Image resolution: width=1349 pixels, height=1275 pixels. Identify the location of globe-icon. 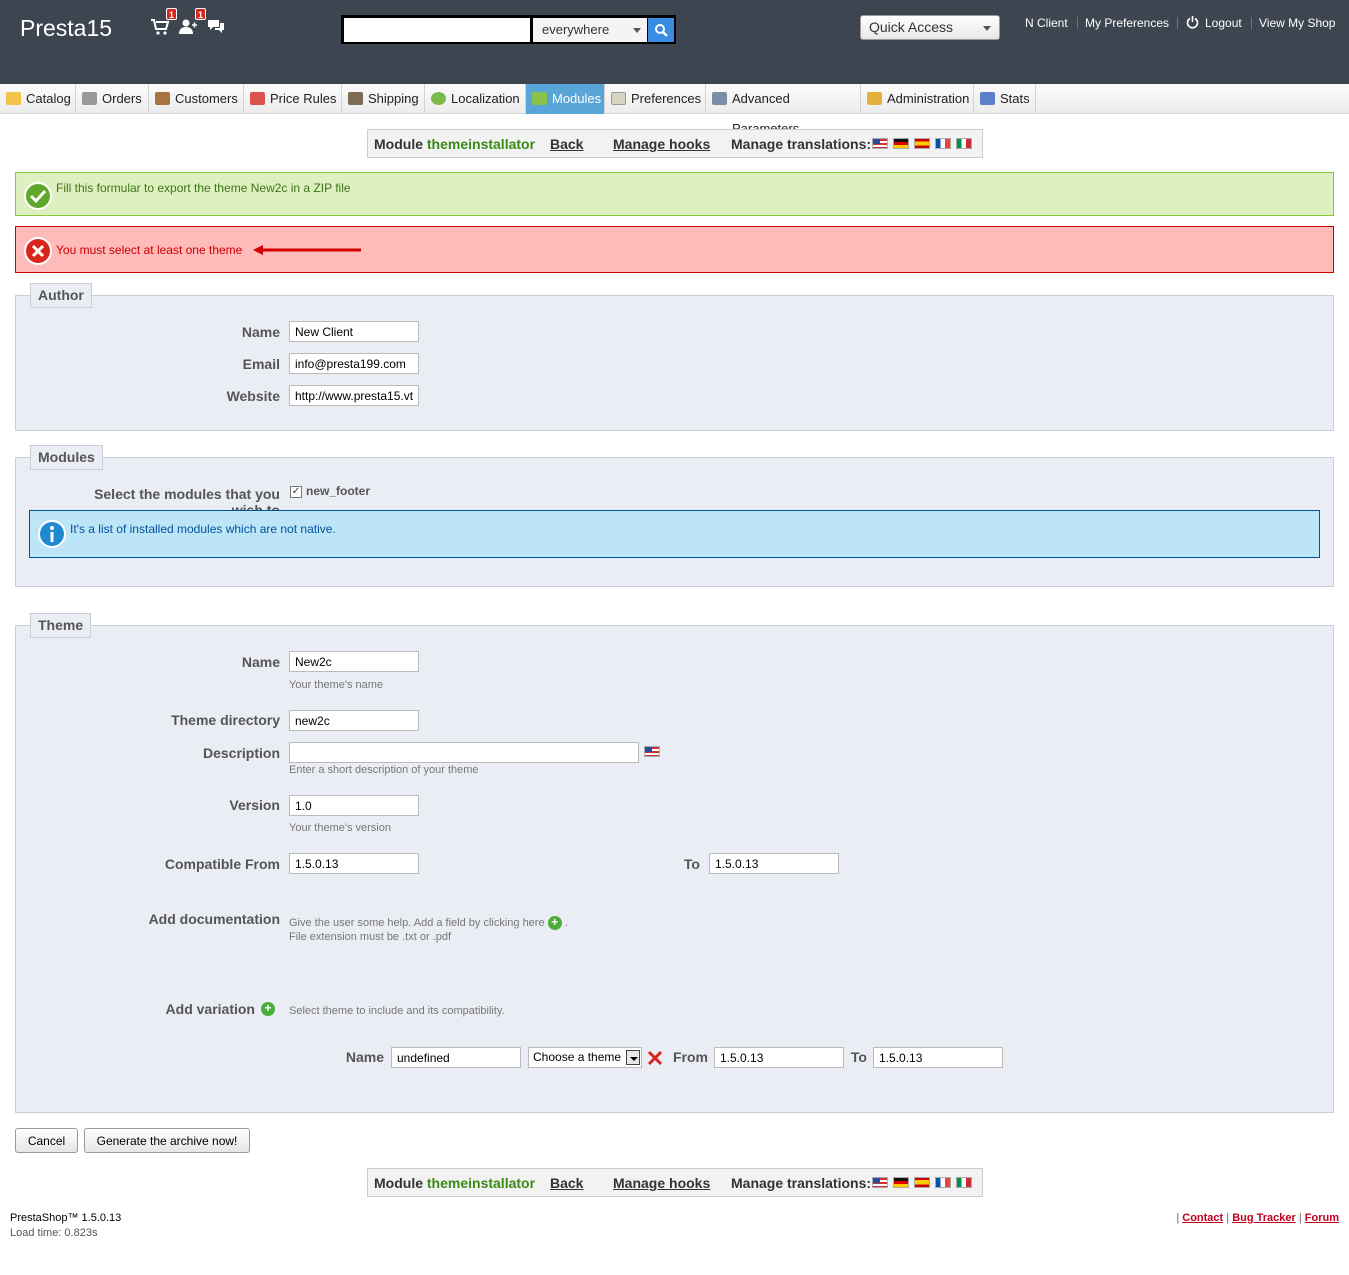
(438, 98).